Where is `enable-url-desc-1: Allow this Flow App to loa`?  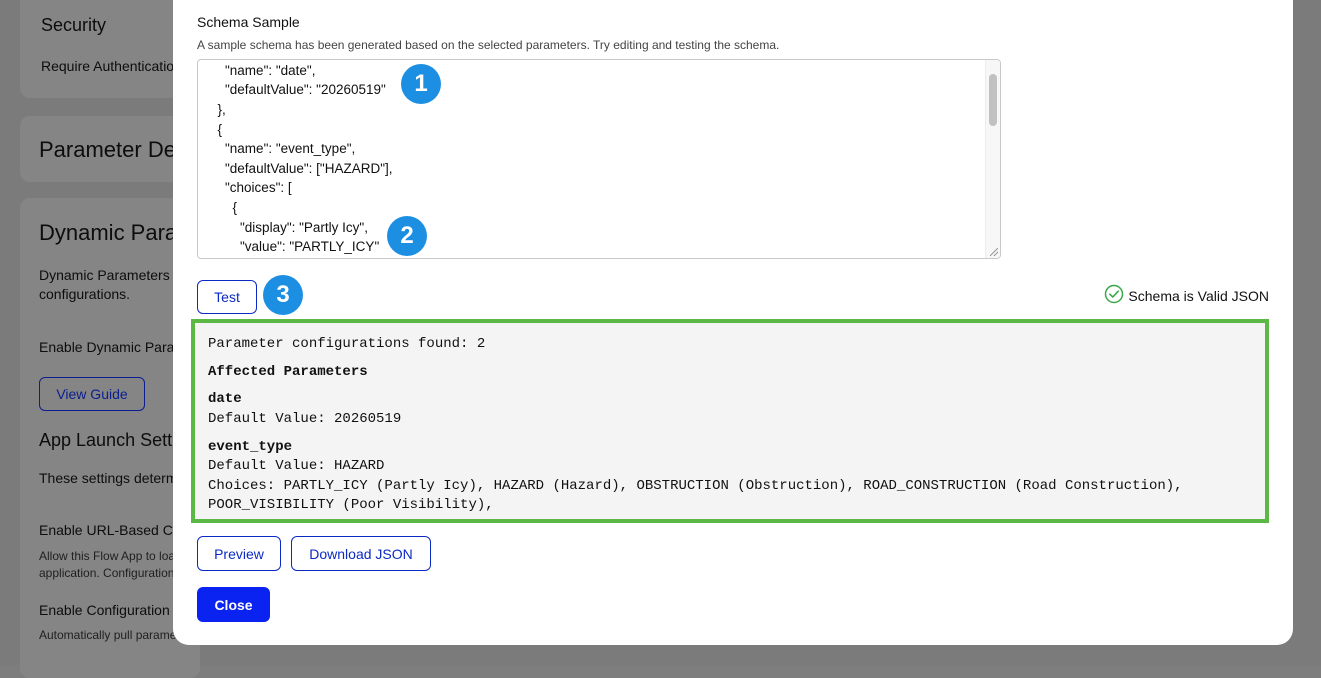
enable-url-desc-1: Allow this Flow App to loa is located at coordinates (107, 556).